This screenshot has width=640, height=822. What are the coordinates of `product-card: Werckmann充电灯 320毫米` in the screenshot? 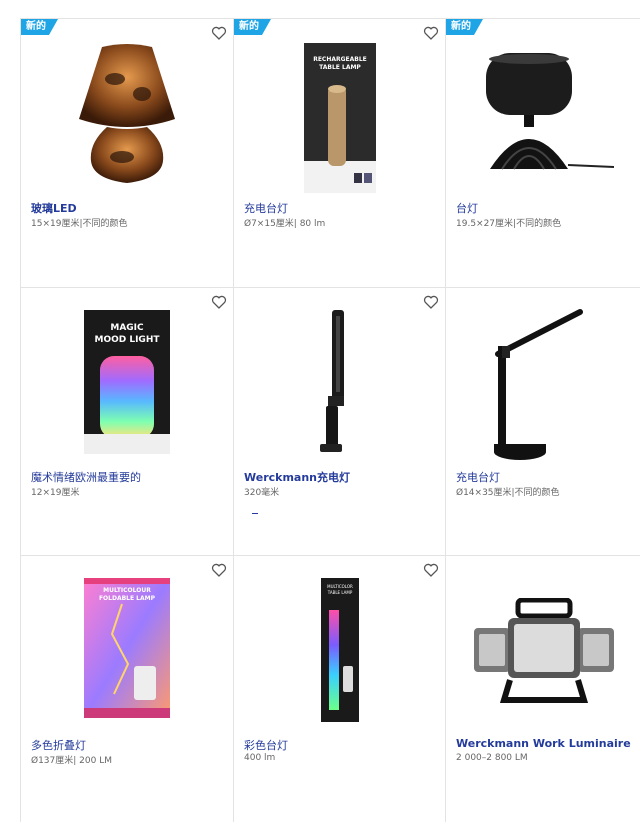 It's located at (339, 421).